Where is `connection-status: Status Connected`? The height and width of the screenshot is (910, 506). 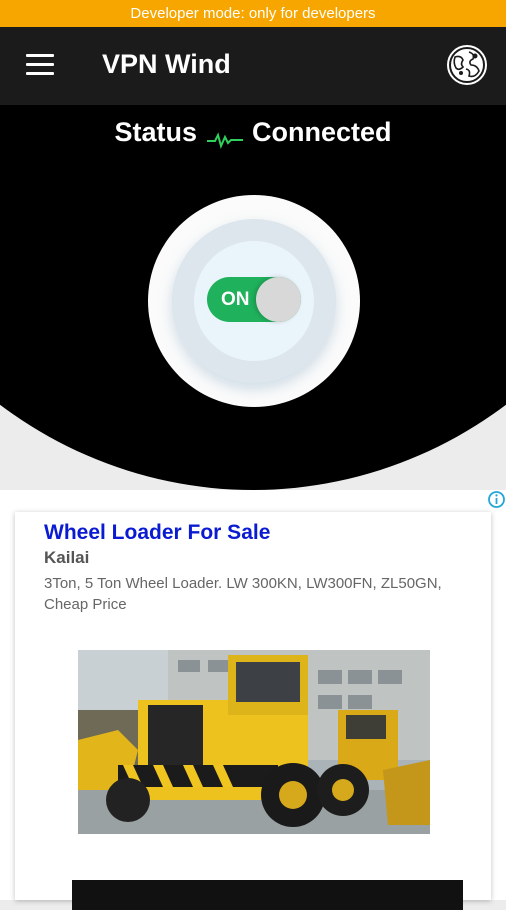
connection-status: Status Connected is located at coordinates (253, 133).